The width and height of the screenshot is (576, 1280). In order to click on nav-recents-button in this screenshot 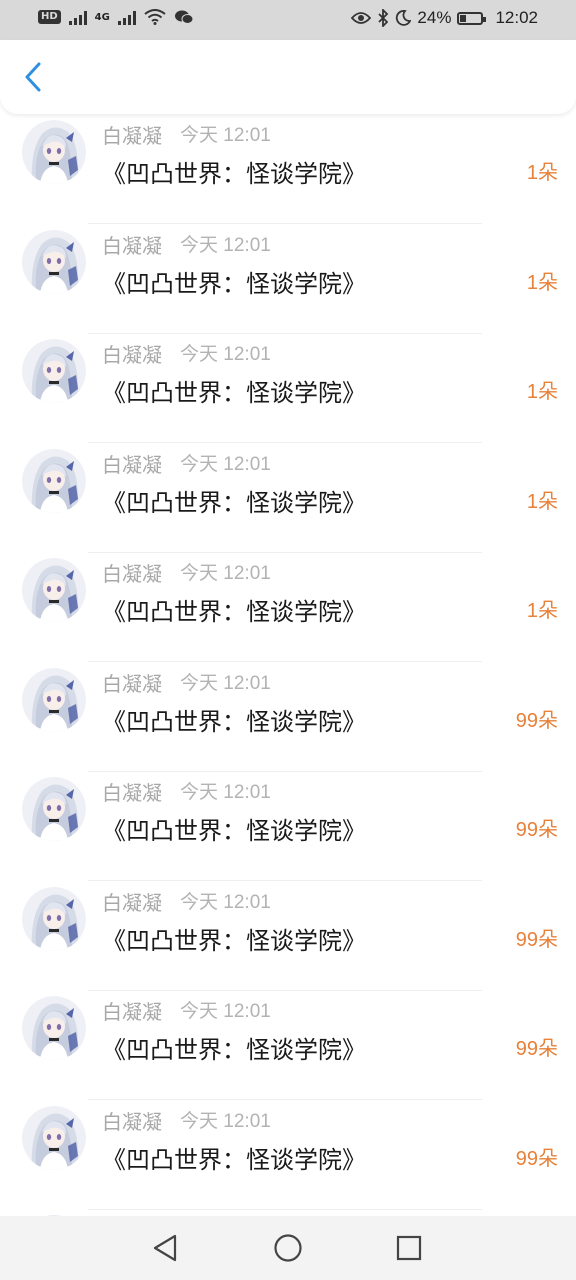, I will do `click(409, 1248)`.